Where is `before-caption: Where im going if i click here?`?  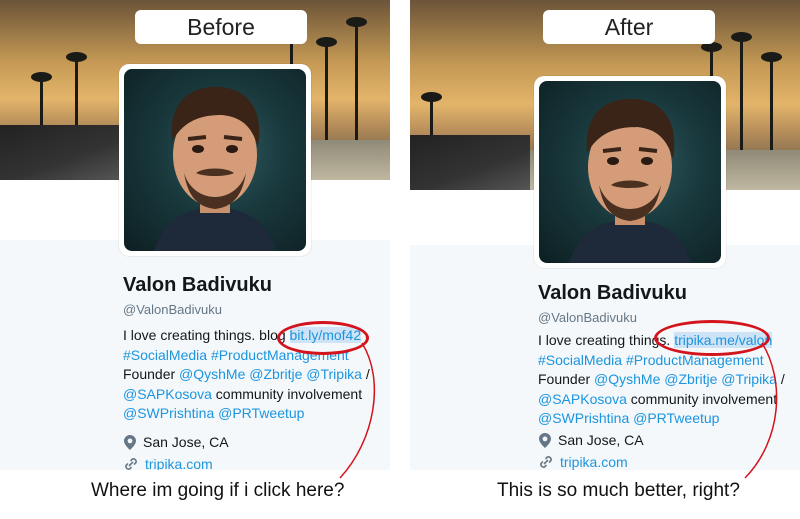
before-caption: Where im going if i click here? is located at coordinates (218, 490).